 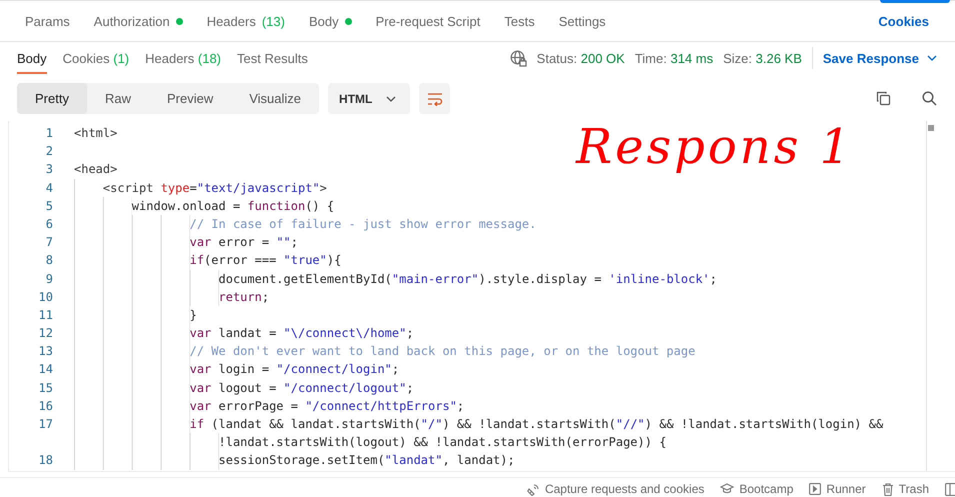 I want to click on request-tab: Pre-request Script, so click(x=428, y=21).